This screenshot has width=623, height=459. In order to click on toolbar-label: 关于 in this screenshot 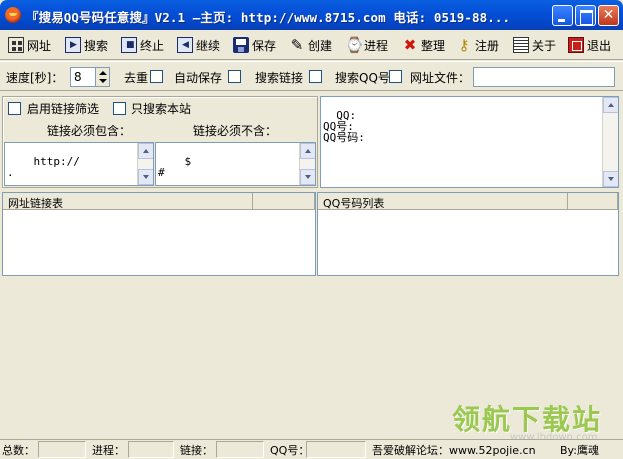, I will do `click(544, 45)`.